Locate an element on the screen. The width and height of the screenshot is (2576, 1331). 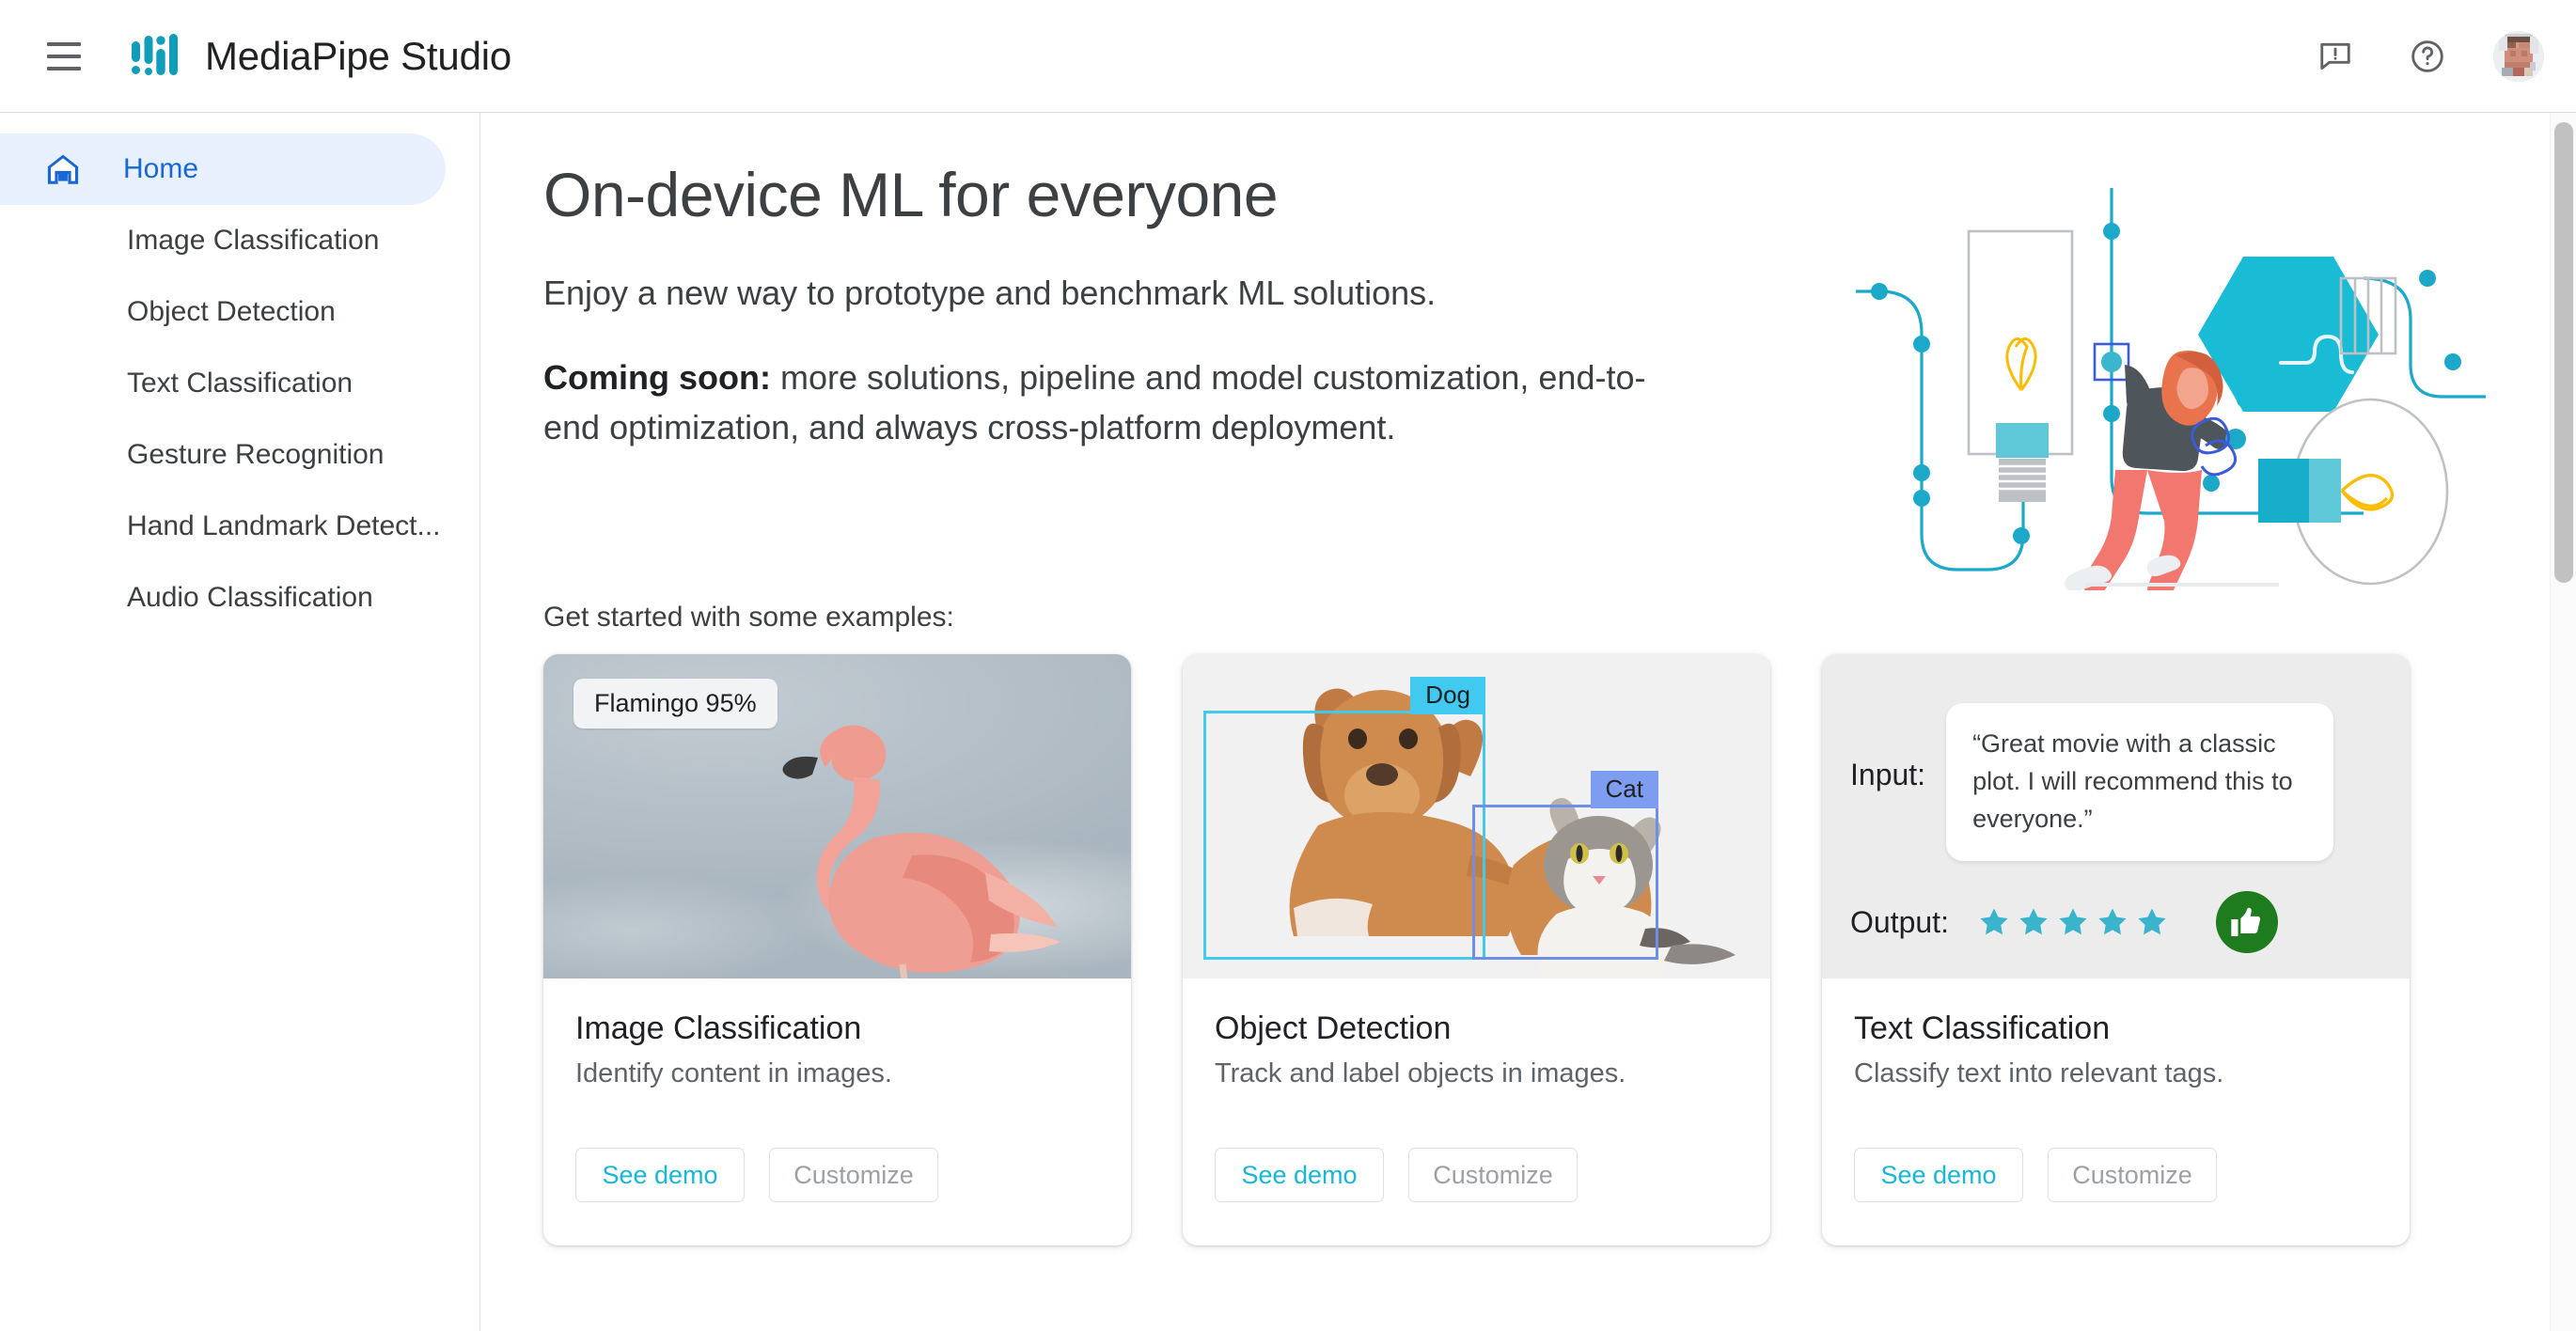
page-title: On-device ML for everyone is located at coordinates (911, 194).